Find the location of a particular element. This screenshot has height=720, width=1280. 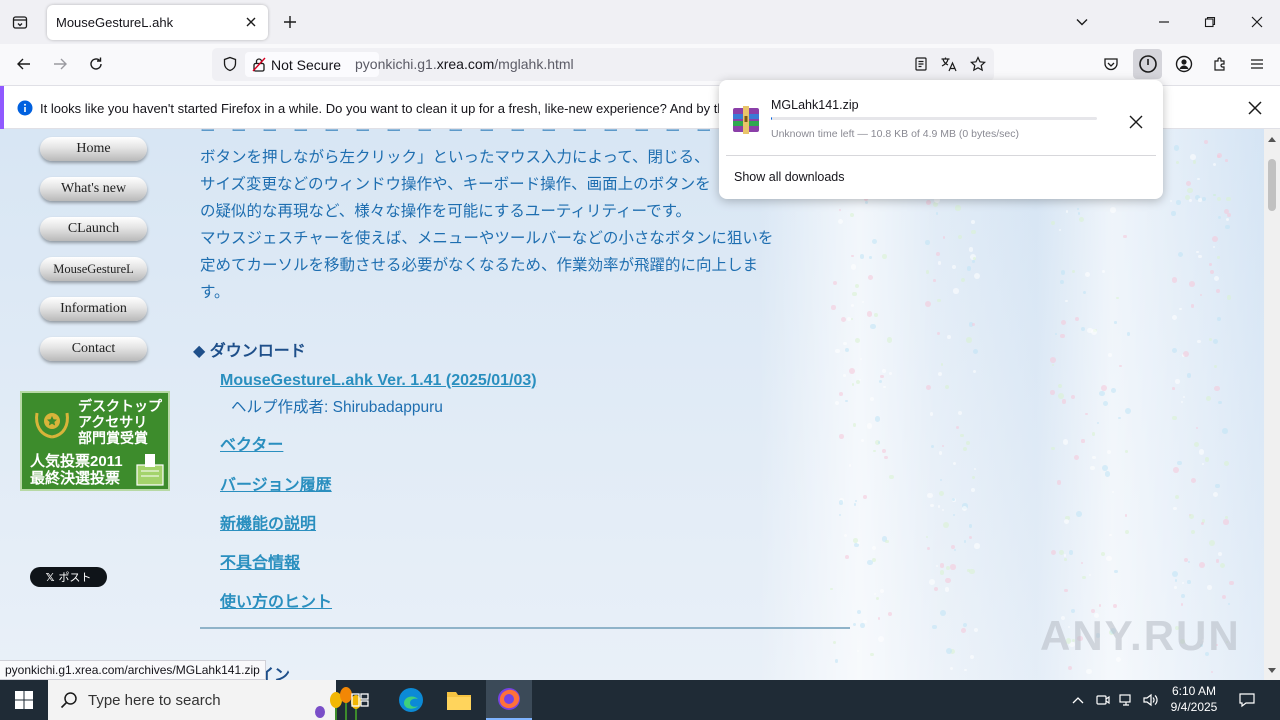

link-usage-tips: 使い方のヒント is located at coordinates (276, 600).